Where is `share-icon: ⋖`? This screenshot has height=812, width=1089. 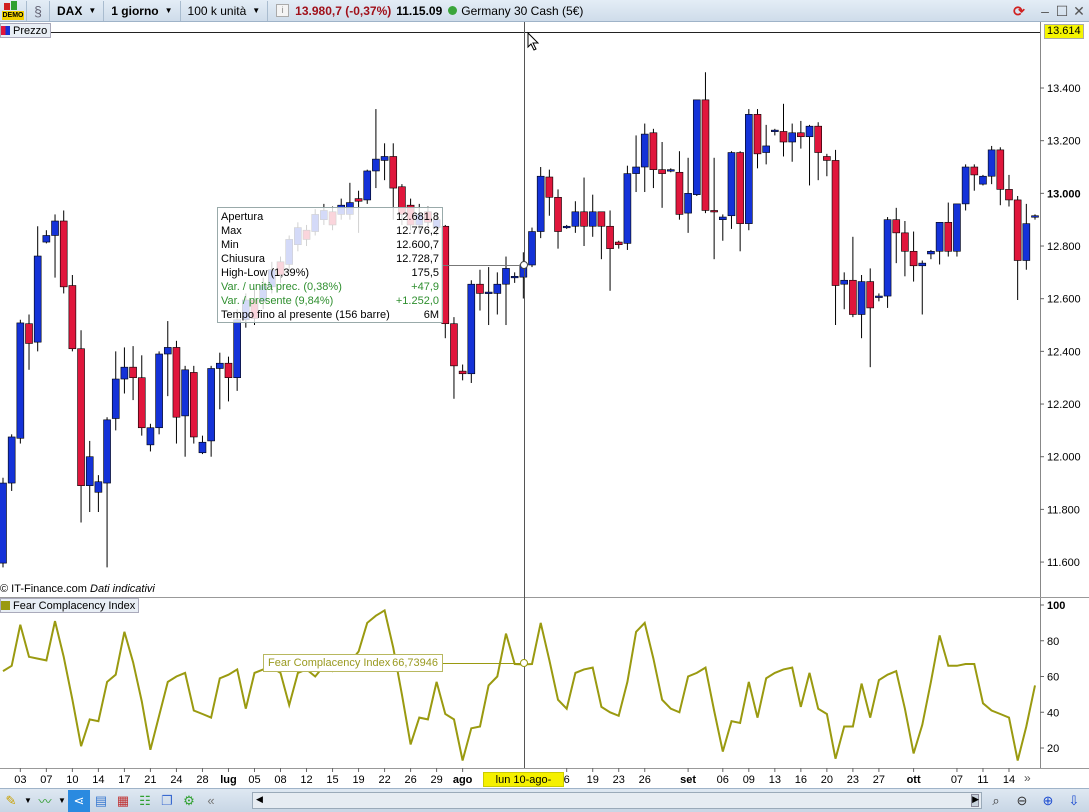
share-icon: ⋖ is located at coordinates (79, 800).